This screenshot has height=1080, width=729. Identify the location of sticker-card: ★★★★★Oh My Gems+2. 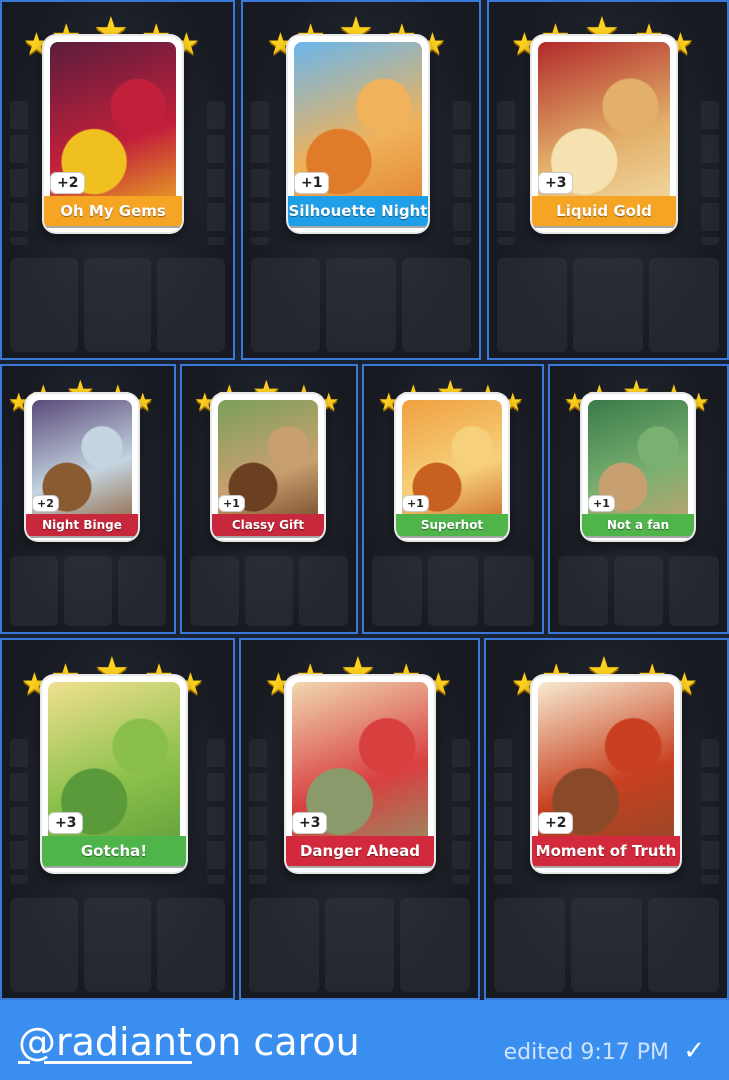
(111, 126).